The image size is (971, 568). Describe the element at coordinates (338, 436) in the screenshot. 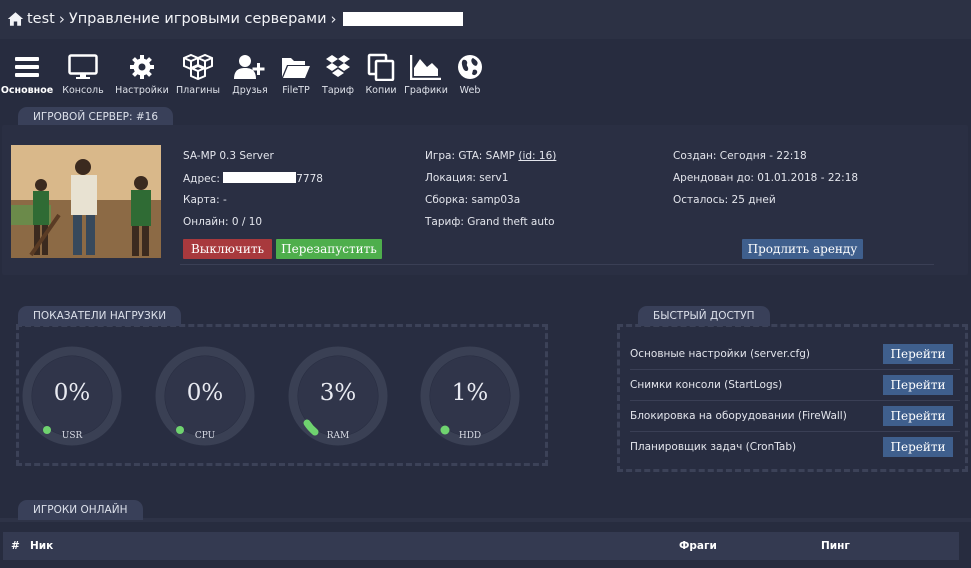

I see `gauge-label: RAM` at that location.